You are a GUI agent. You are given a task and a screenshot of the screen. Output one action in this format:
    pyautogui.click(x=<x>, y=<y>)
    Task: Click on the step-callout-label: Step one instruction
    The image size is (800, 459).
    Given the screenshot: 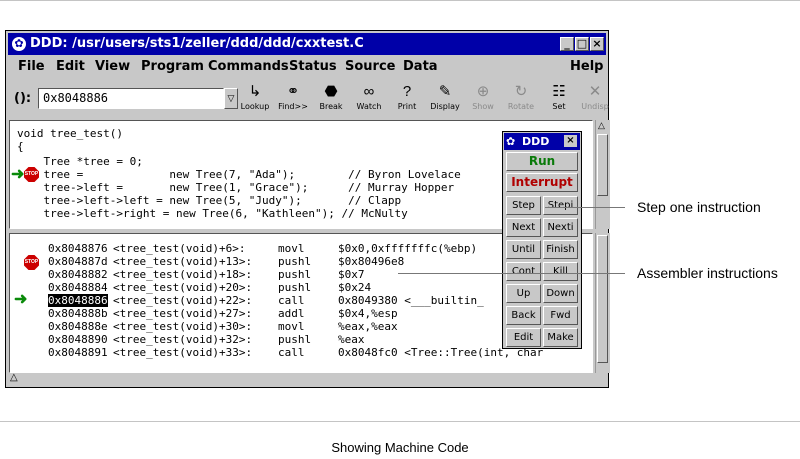 What is the action you would take?
    pyautogui.click(x=699, y=207)
    